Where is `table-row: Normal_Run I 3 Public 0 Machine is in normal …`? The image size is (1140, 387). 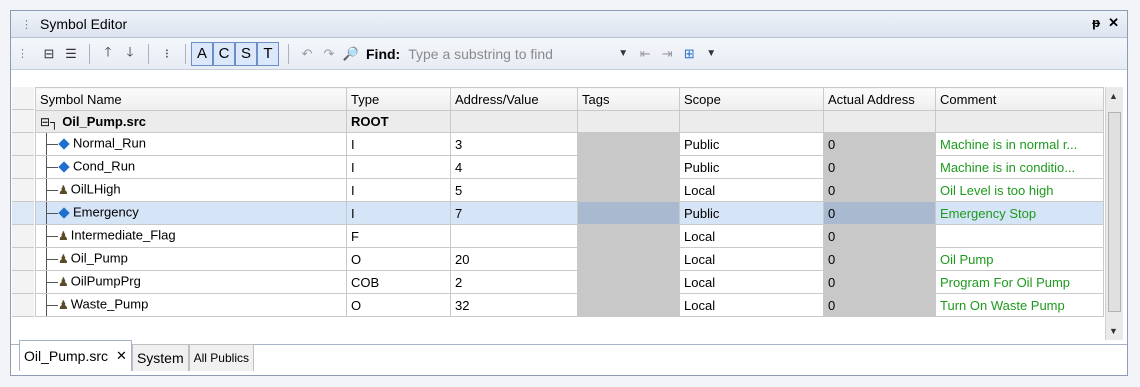
table-row: Normal_Run I 3 Public 0 Machine is in normal … is located at coordinates (569, 144).